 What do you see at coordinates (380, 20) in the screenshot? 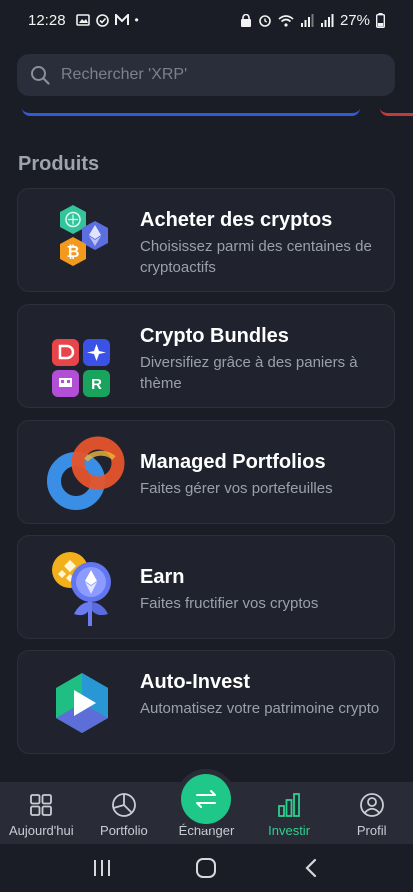
I see `battery-icon` at bounding box center [380, 20].